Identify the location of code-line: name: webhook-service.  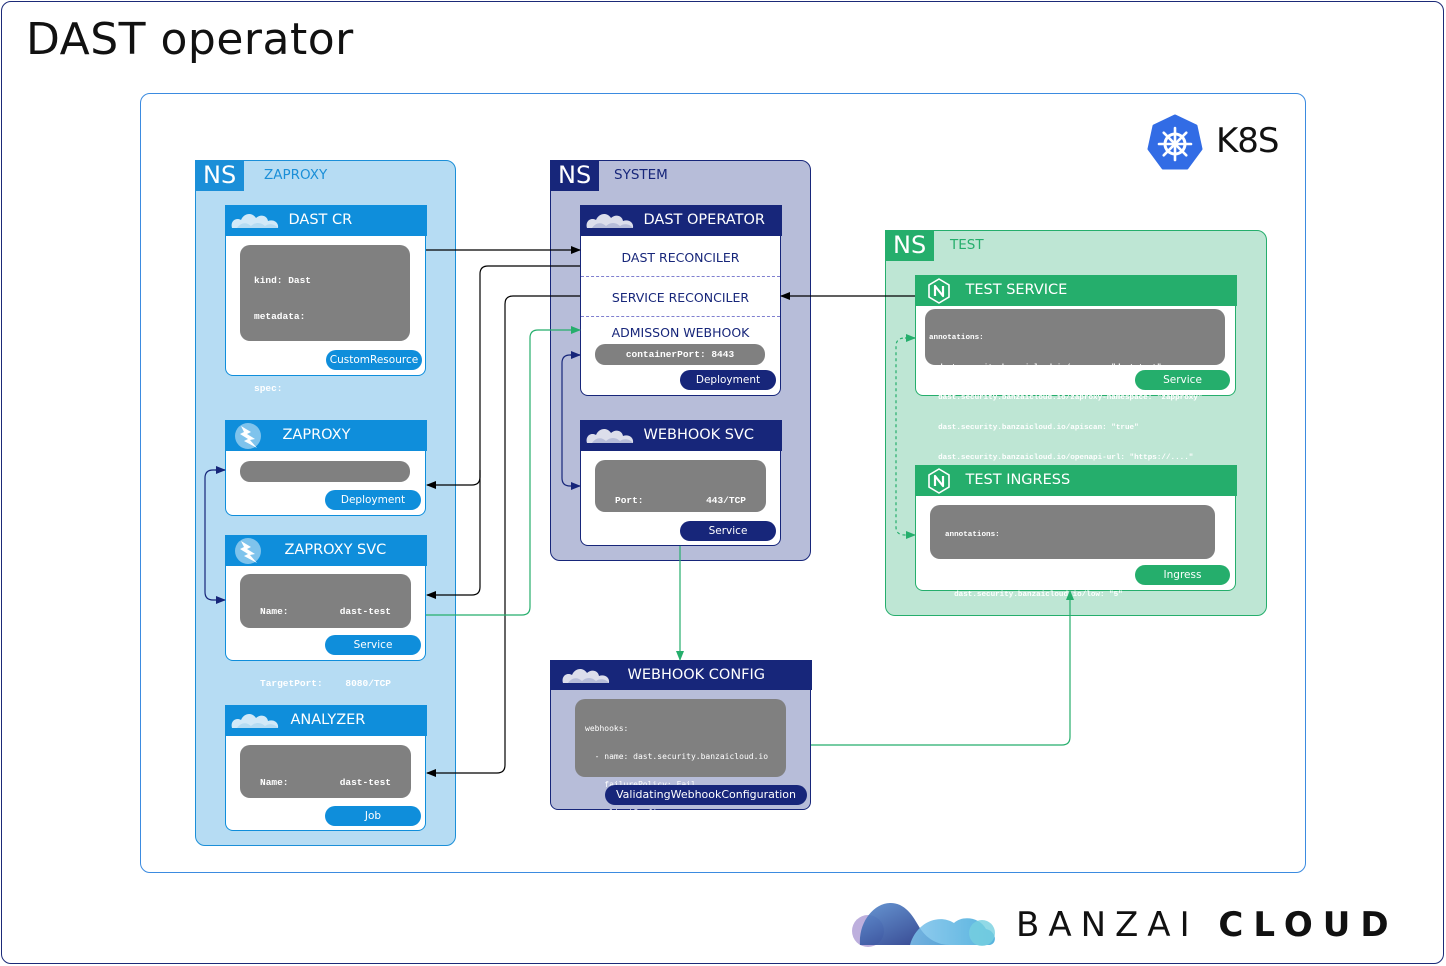
(655, 869).